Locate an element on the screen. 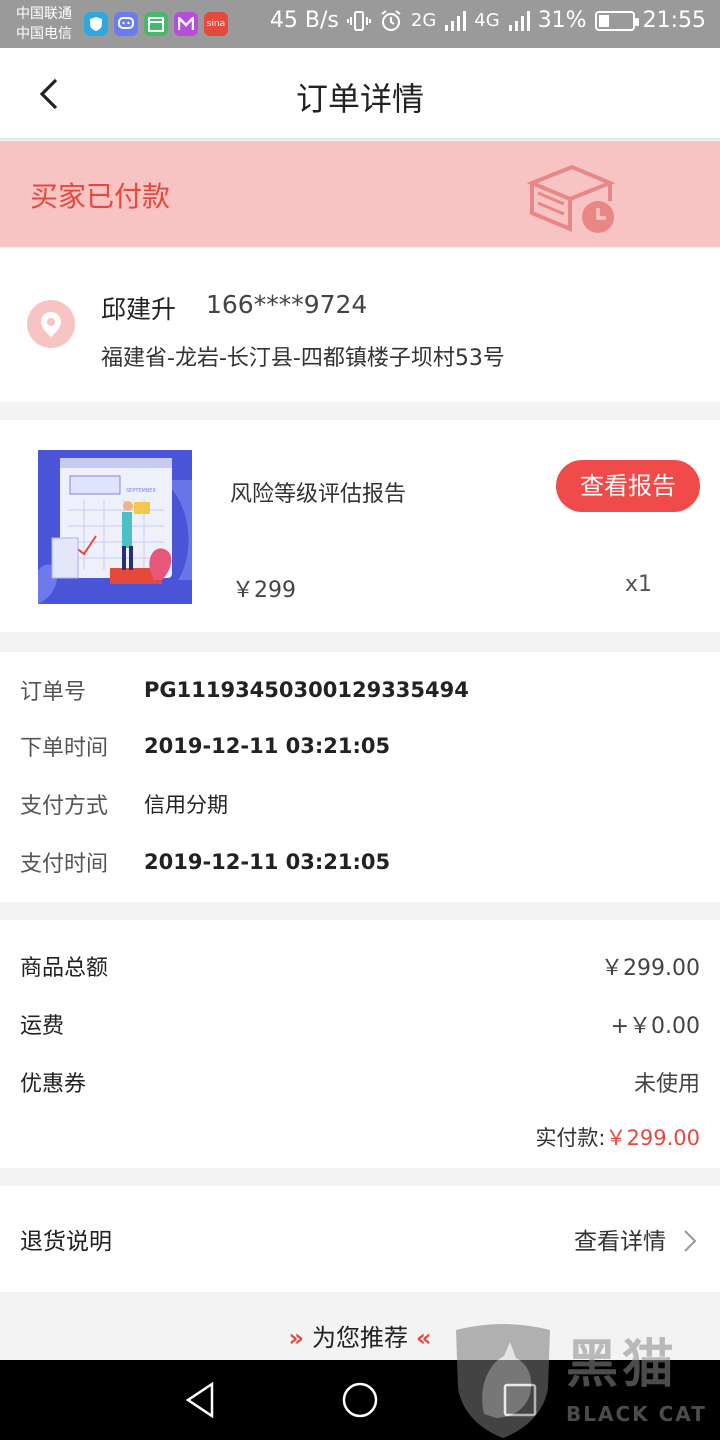  notification-icons: sina is located at coordinates (156, 24).